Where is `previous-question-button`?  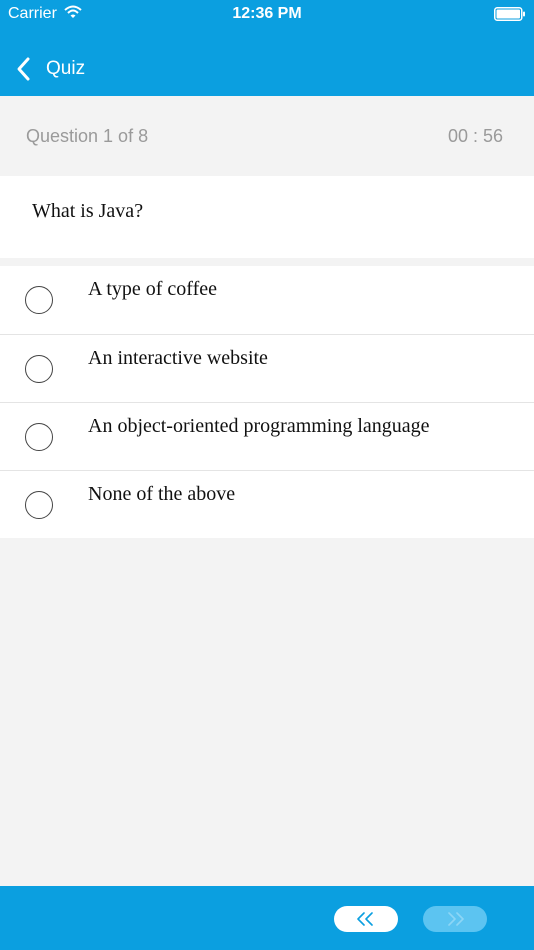
previous-question-button is located at coordinates (366, 919).